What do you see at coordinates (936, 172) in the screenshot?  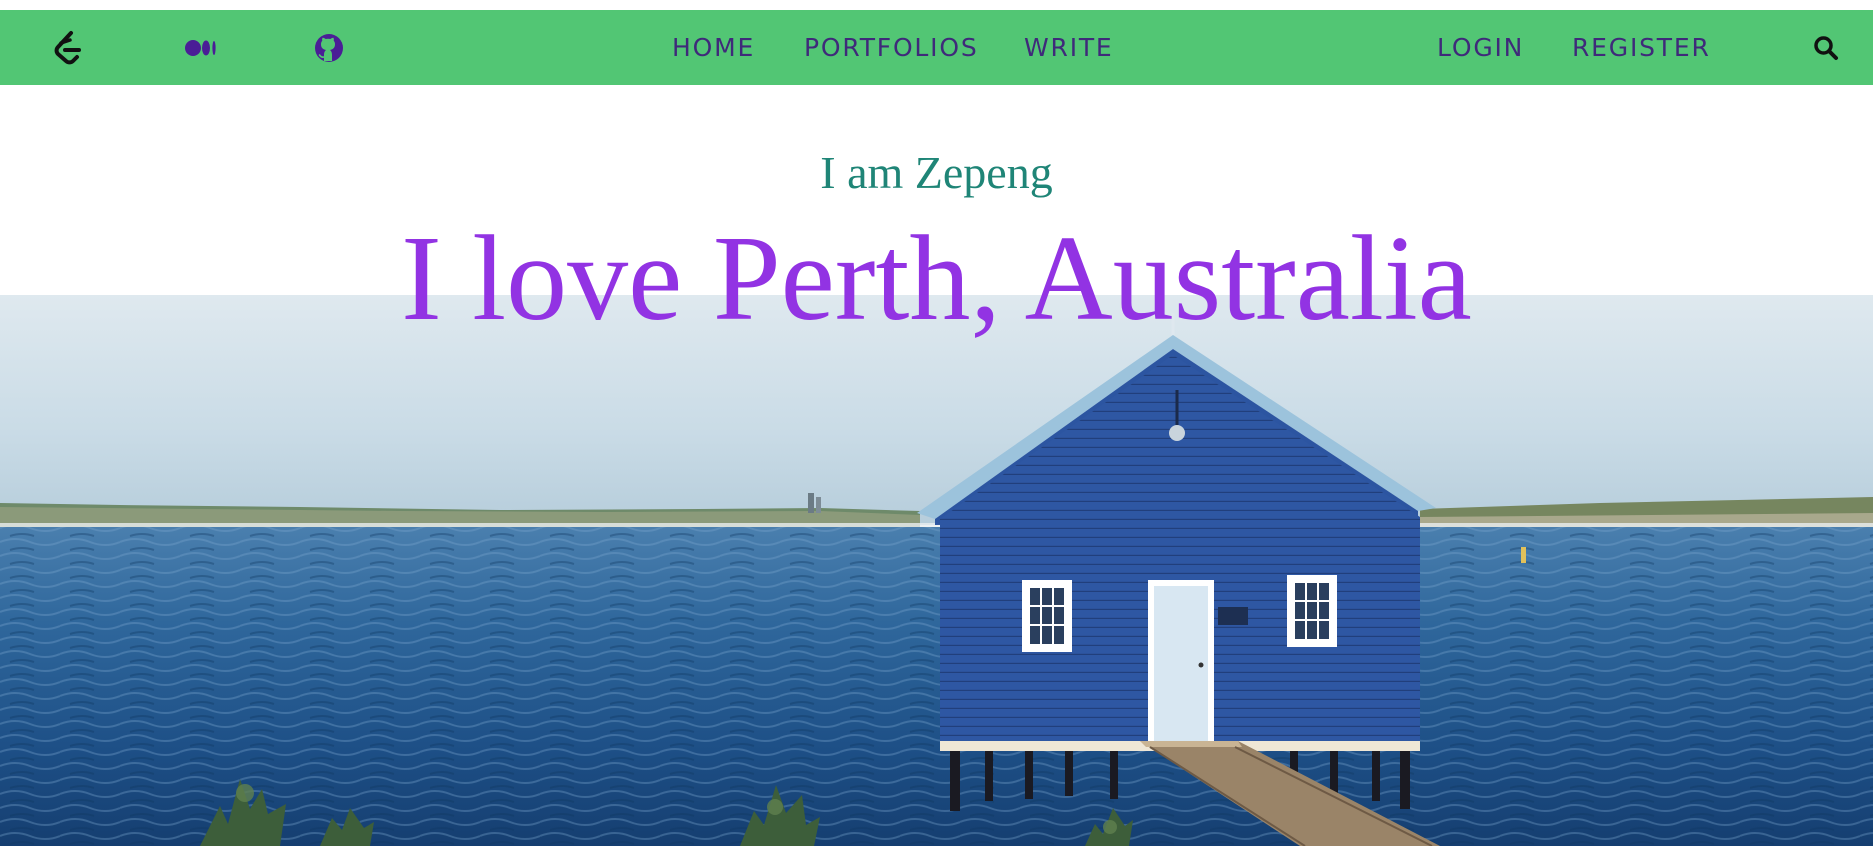 I see `hero-subtitle: I am Zepeng` at bounding box center [936, 172].